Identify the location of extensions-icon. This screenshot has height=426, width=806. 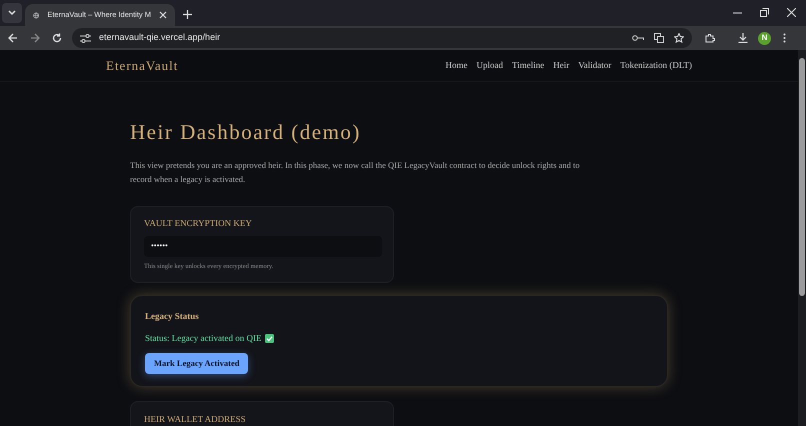
(710, 38).